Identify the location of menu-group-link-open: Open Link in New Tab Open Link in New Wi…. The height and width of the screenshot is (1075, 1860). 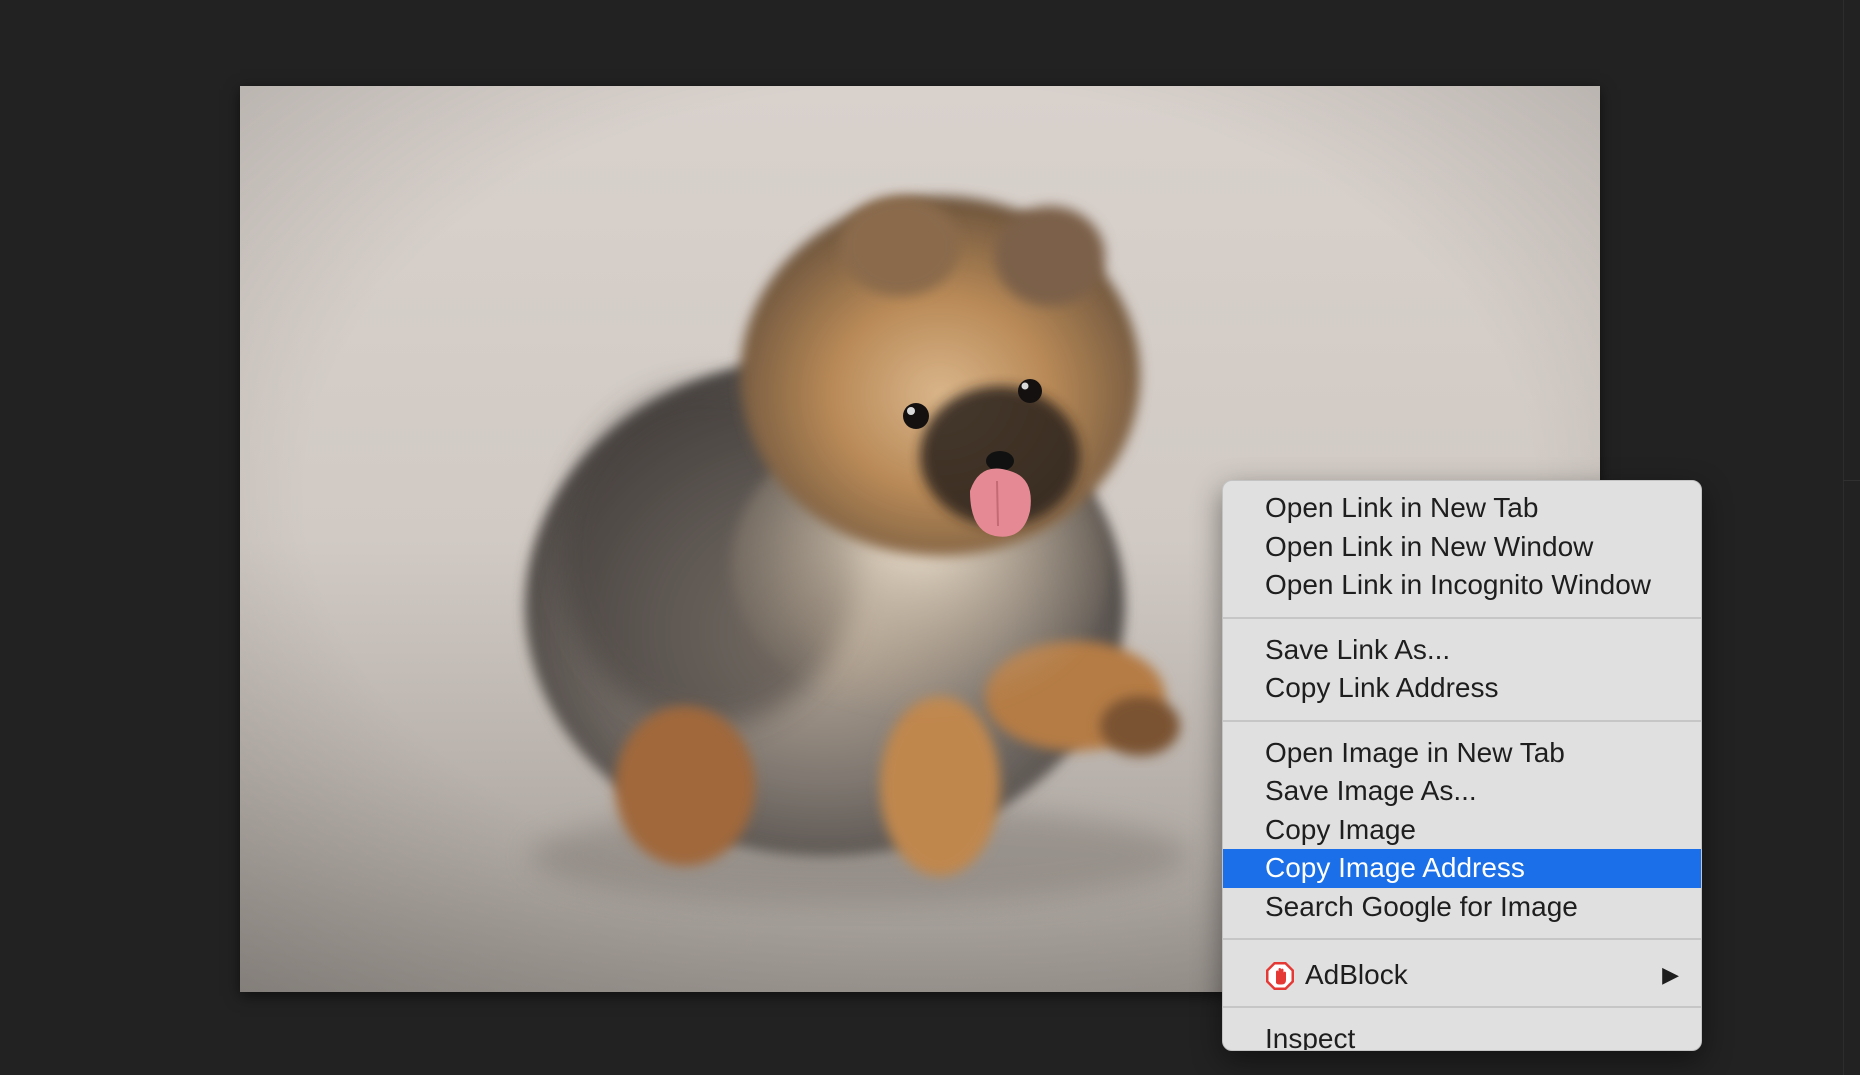
(1462, 547).